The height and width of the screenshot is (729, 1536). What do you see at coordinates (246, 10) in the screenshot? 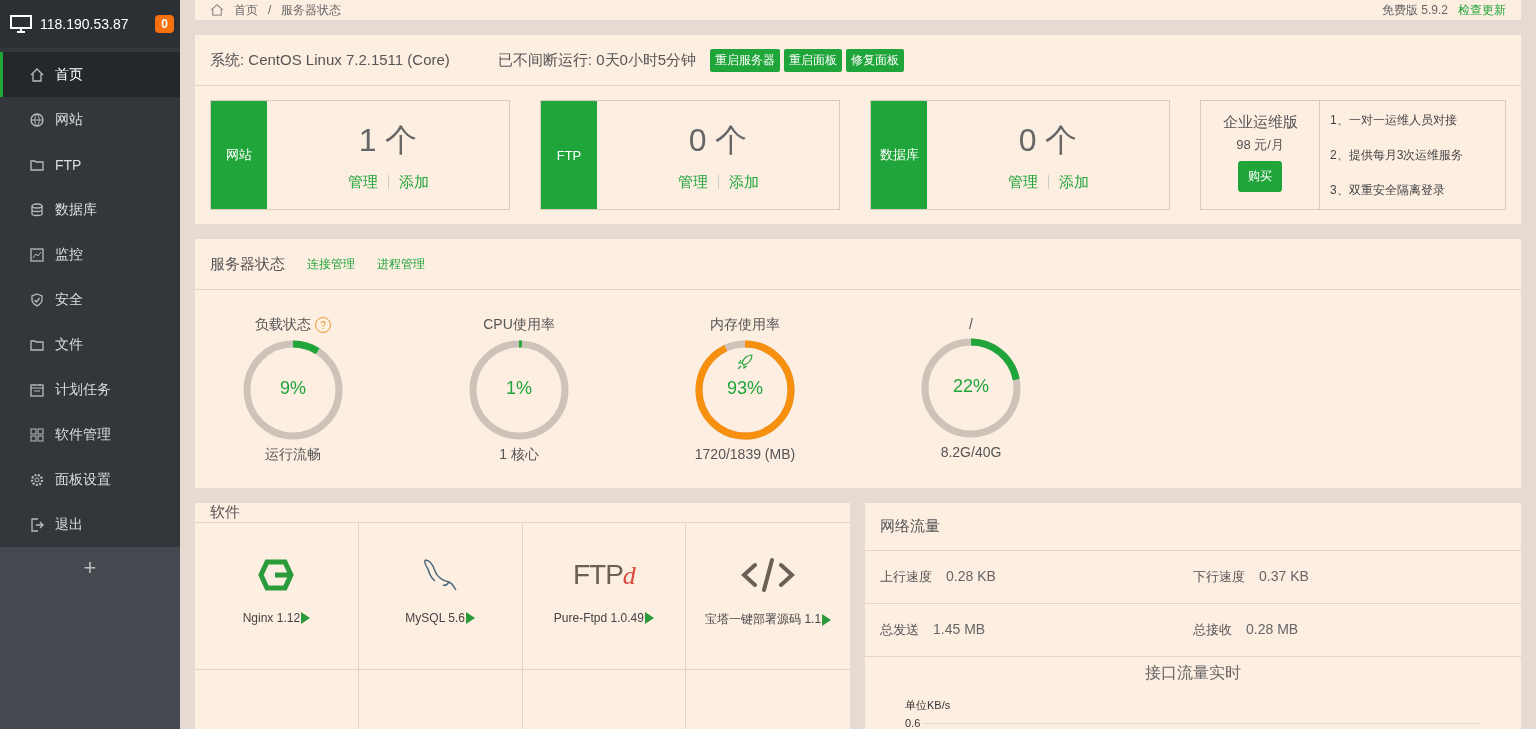
I see `breadcrumb-item: 首页` at bounding box center [246, 10].